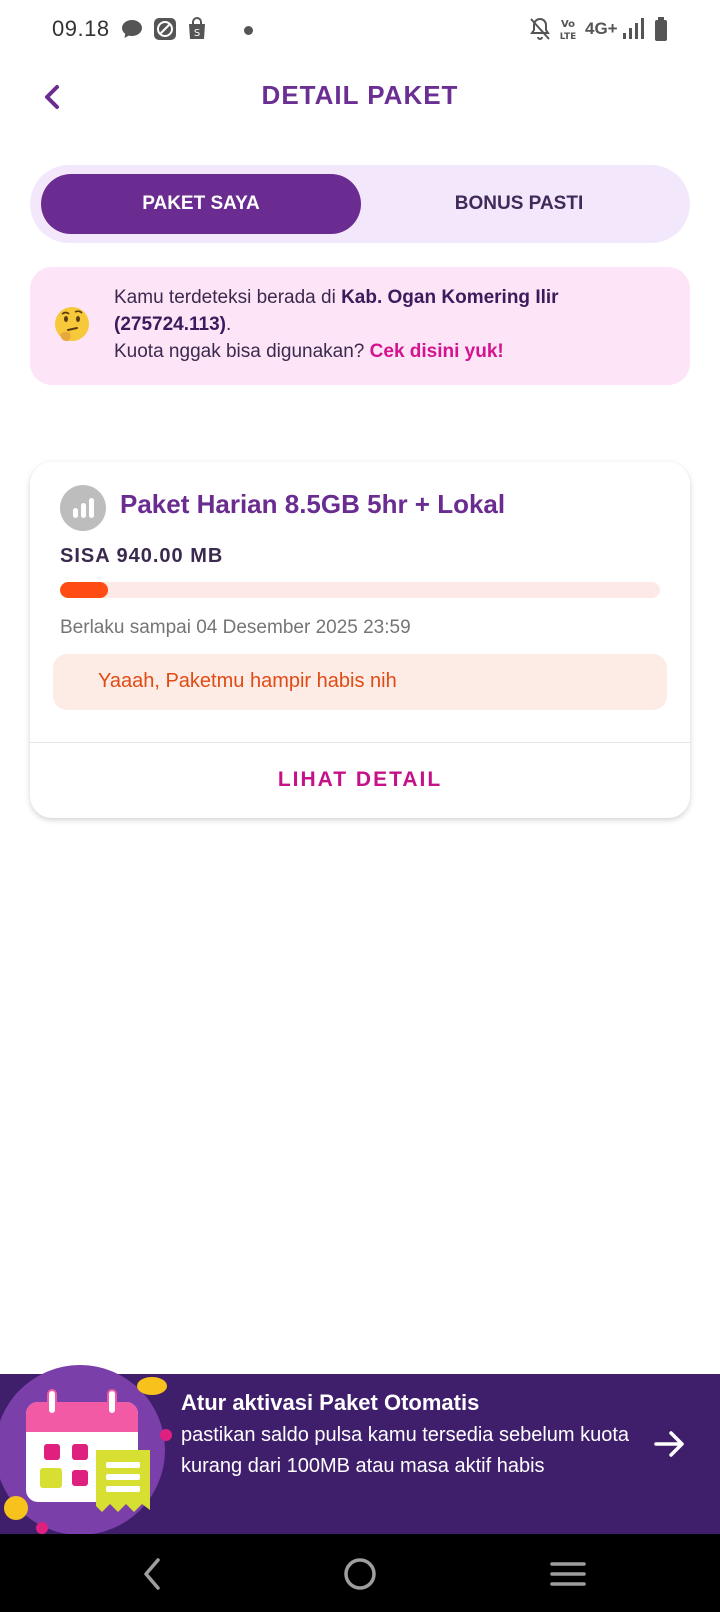 The width and height of the screenshot is (720, 1612). What do you see at coordinates (229, 324) in the screenshot?
I see `notice-line1-suffix: .` at bounding box center [229, 324].